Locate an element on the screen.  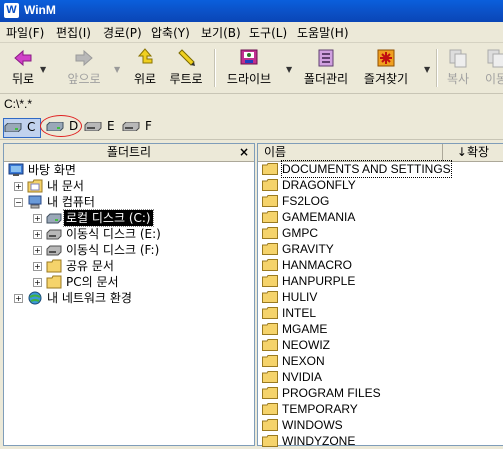
column-header-ext: ↓확장 is located at coordinates (473, 153).